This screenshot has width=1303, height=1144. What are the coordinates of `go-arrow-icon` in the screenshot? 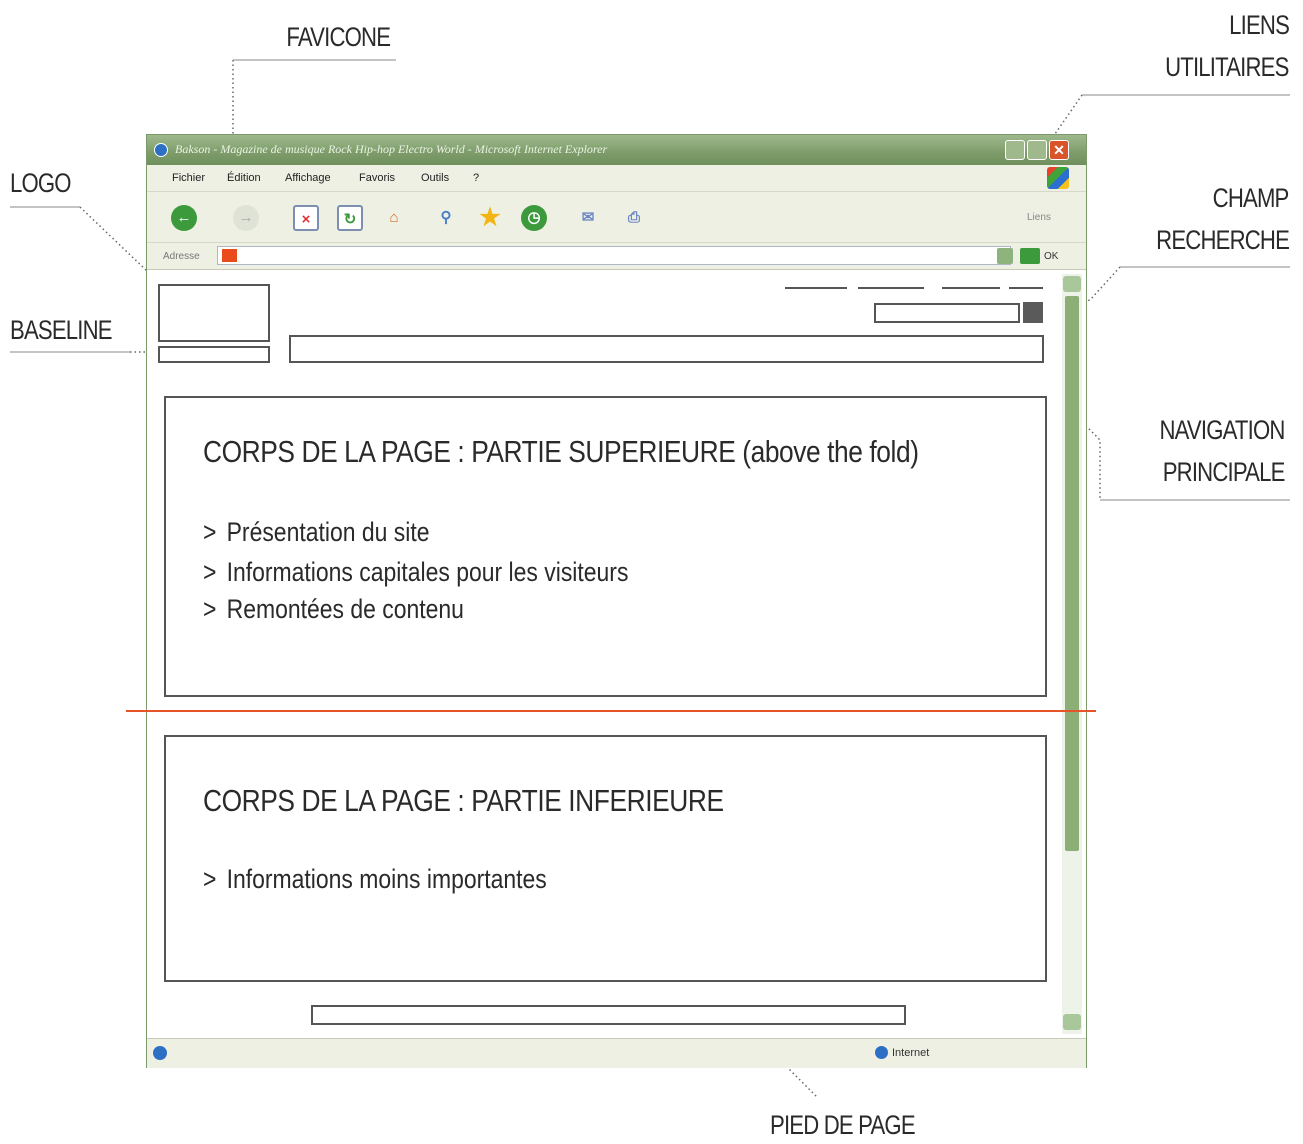 It's located at (1030, 256).